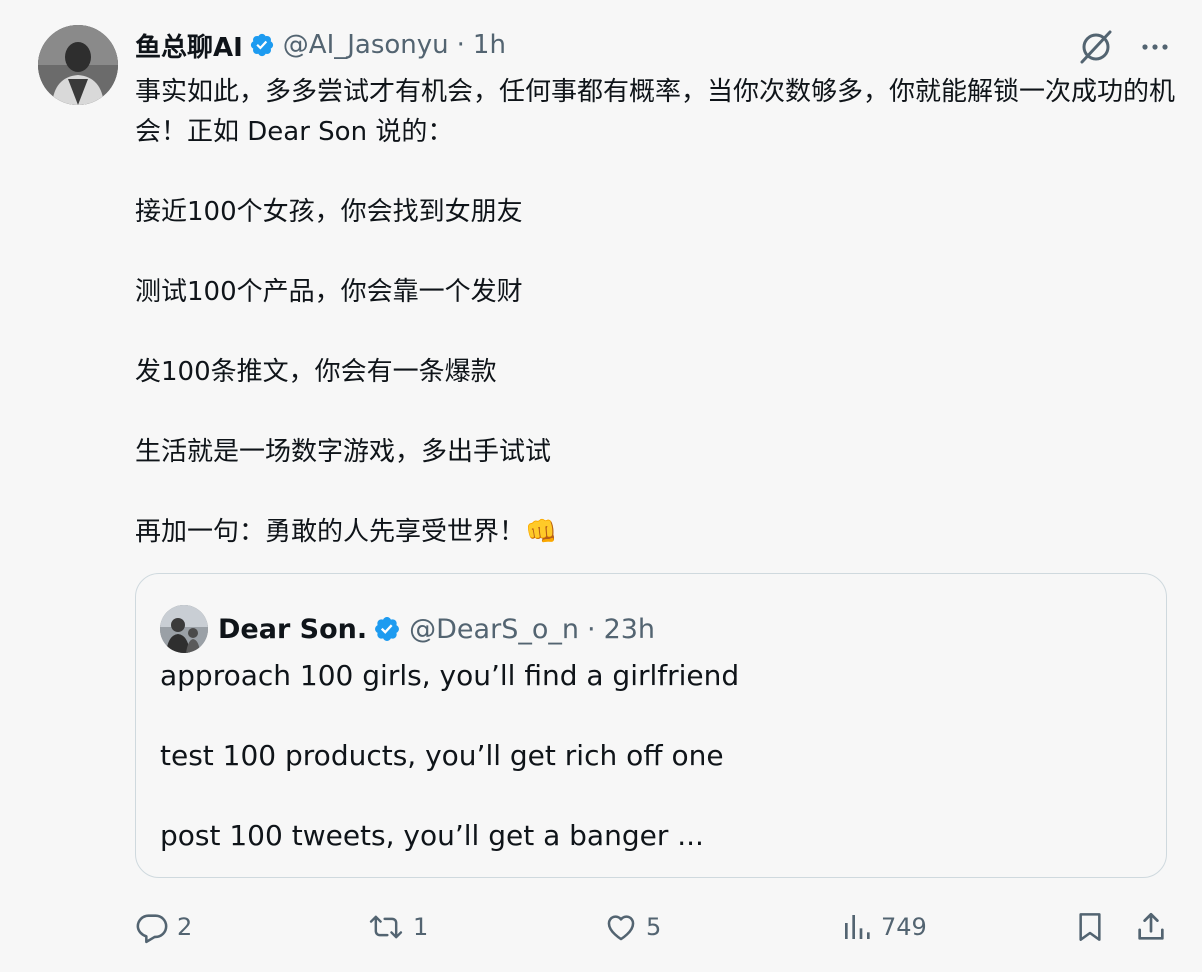 This screenshot has height=972, width=1202. Describe the element at coordinates (494, 629) in the screenshot. I see `quoted-author-handle: @DearS_o_n` at that location.